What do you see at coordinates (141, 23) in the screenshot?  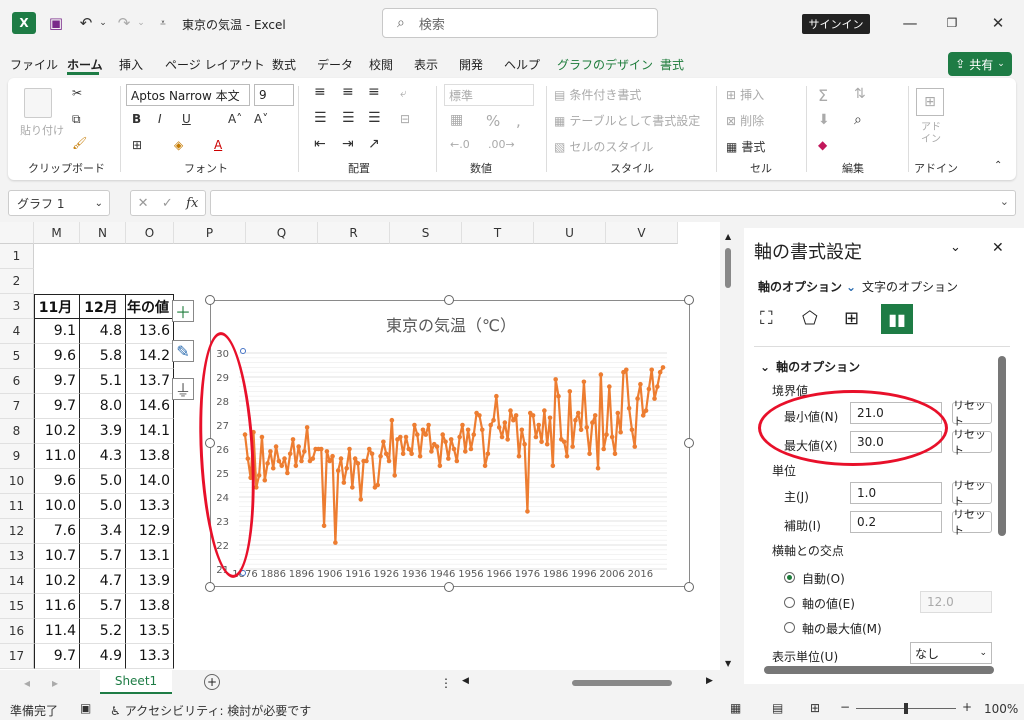 I see `redo-dropdown-icon: ⌄` at bounding box center [141, 23].